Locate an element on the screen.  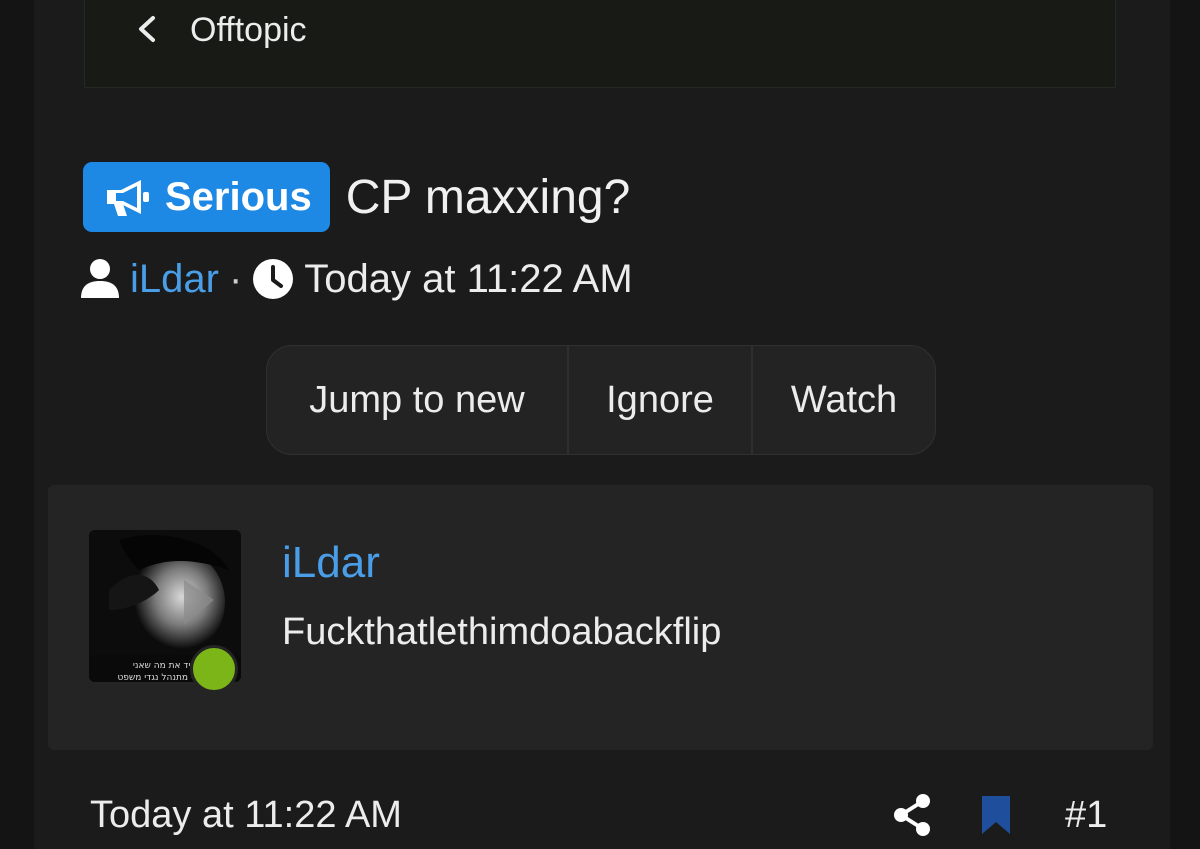
prefix-badge: Serious is located at coordinates (206, 197).